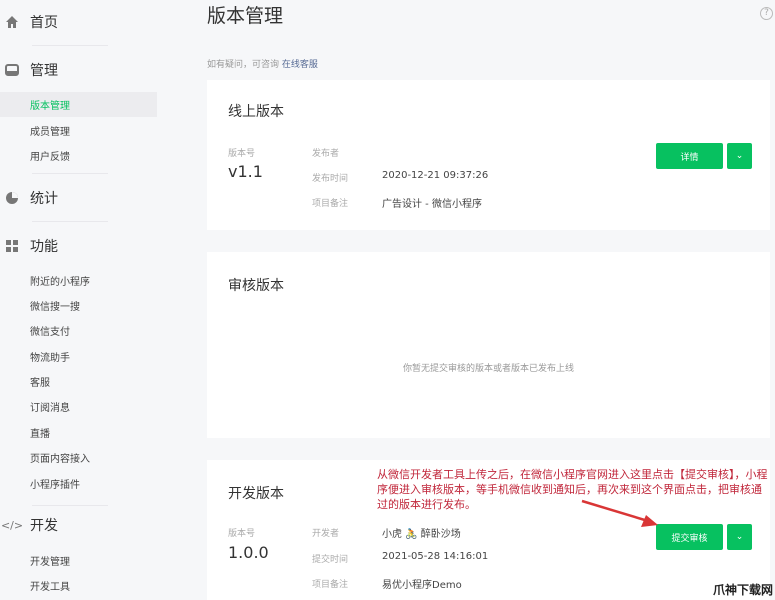  I want to click on watermark: 爪神下载网, so click(742, 590).